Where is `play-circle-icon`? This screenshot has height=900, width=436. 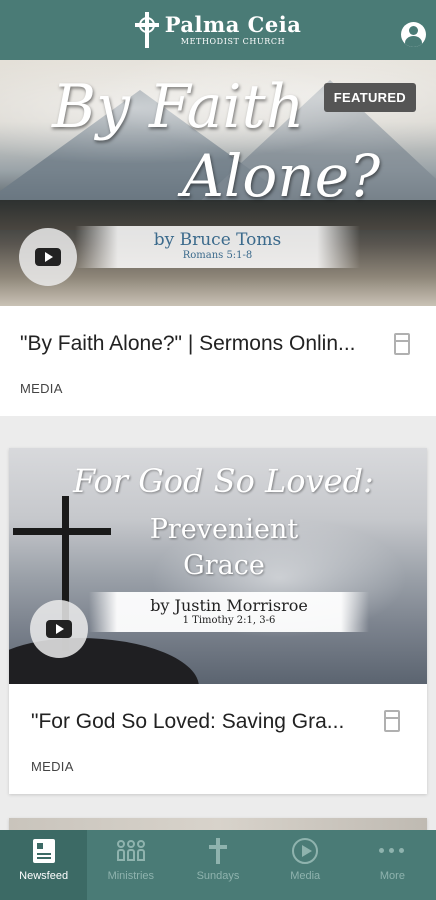 play-circle-icon is located at coordinates (305, 851).